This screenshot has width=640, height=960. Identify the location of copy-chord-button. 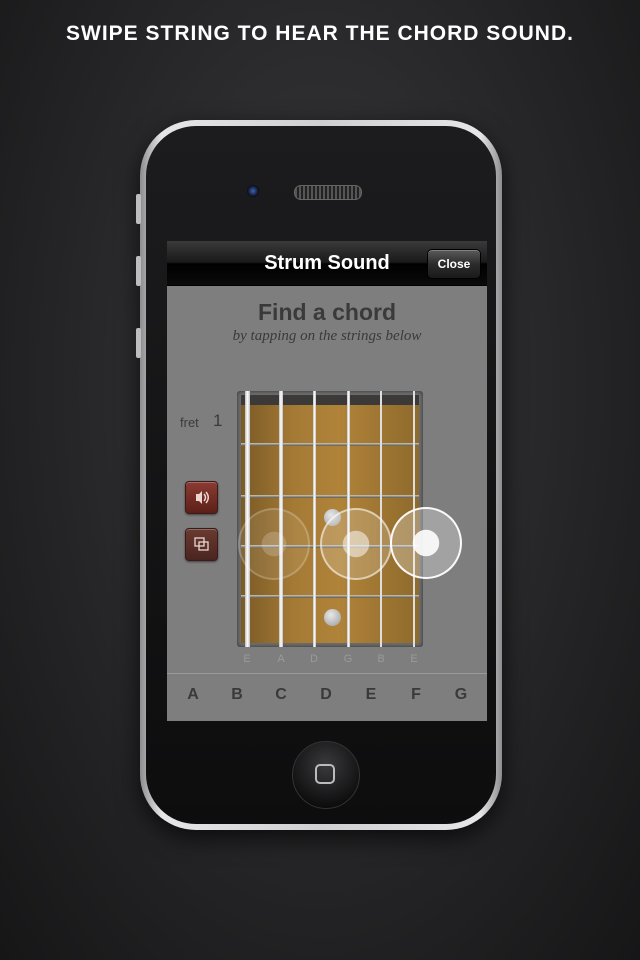
(201, 544).